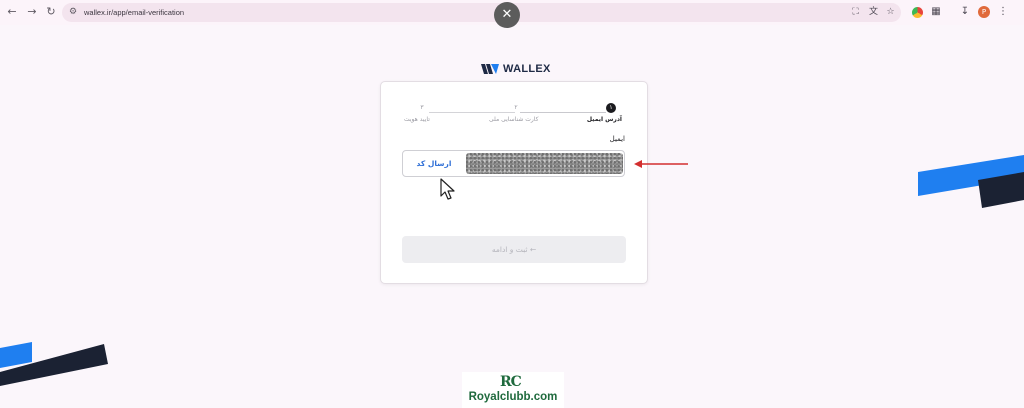  I want to click on wallex-logo-icon, so click(490, 69).